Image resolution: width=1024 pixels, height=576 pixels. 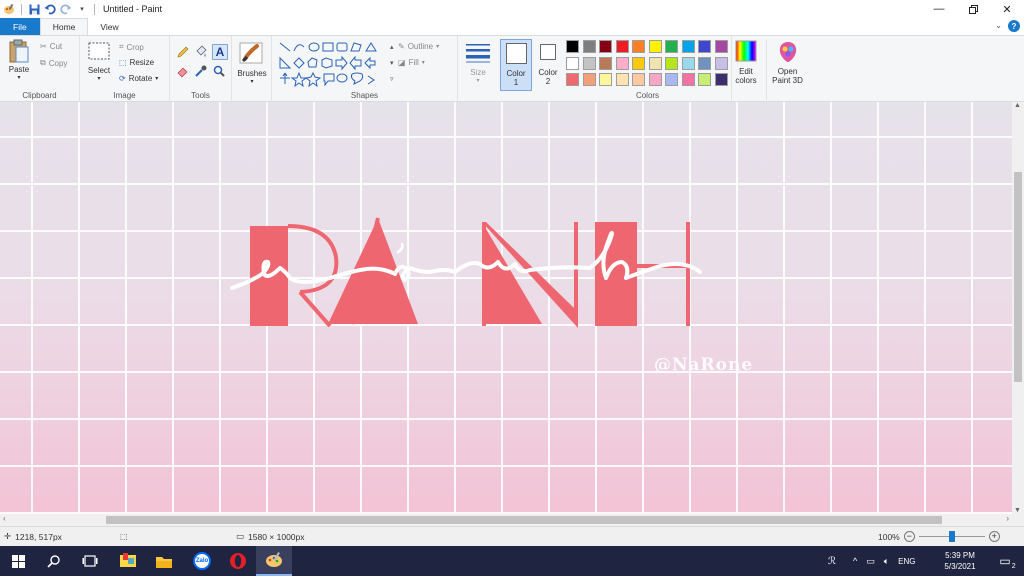 What do you see at coordinates (1014, 26) in the screenshot?
I see `help-icon: ?` at bounding box center [1014, 26].